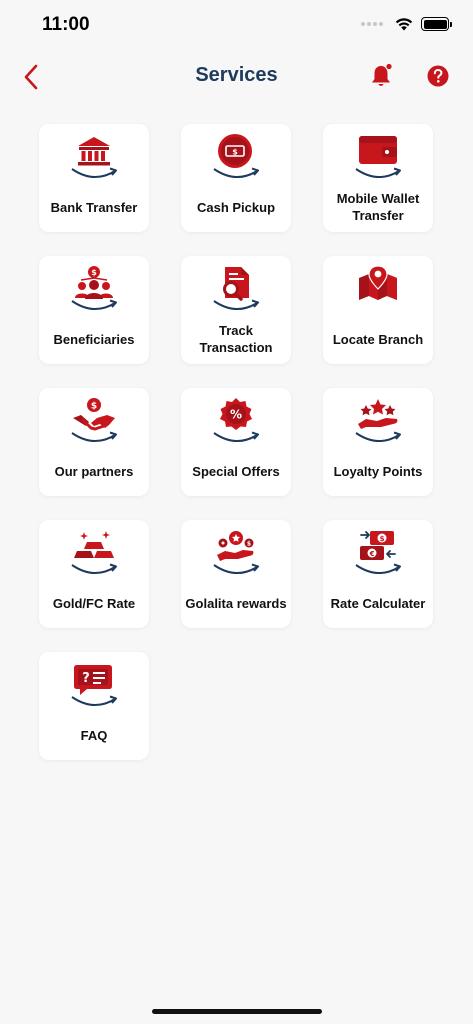 This screenshot has height=1024, width=473. I want to click on service-card-gold-fc-rate: Gold/FC Rate, so click(94, 574).